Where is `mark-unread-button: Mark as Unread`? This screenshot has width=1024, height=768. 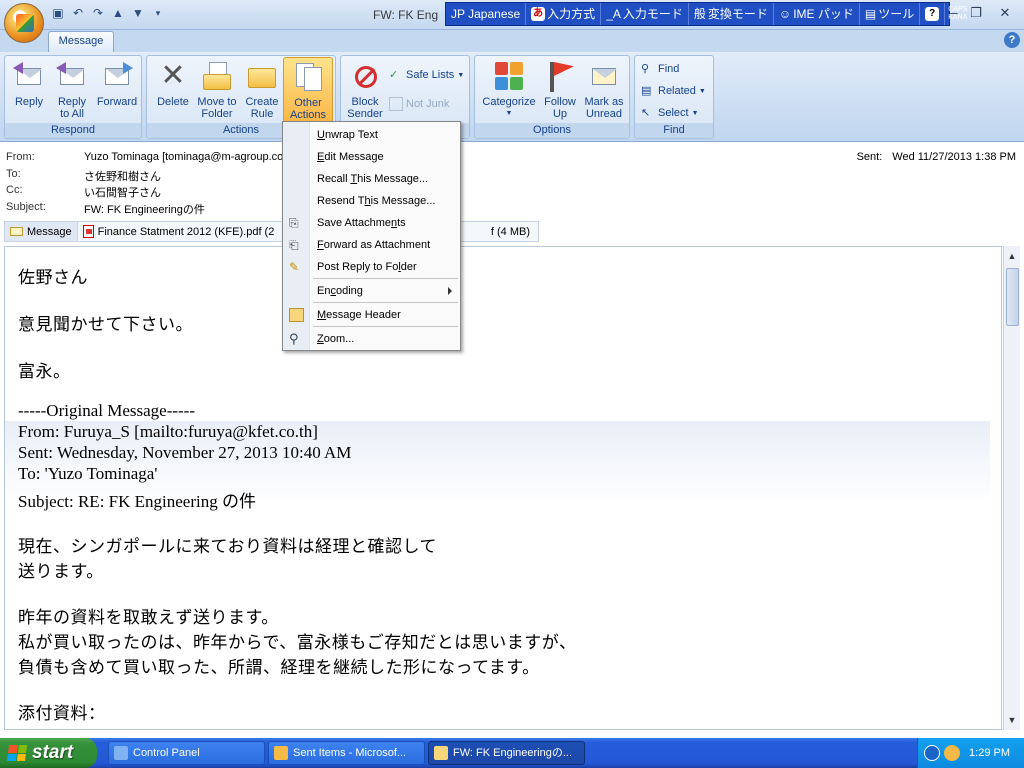
mark-unread-button: Mark as Unread is located at coordinates (604, 90).